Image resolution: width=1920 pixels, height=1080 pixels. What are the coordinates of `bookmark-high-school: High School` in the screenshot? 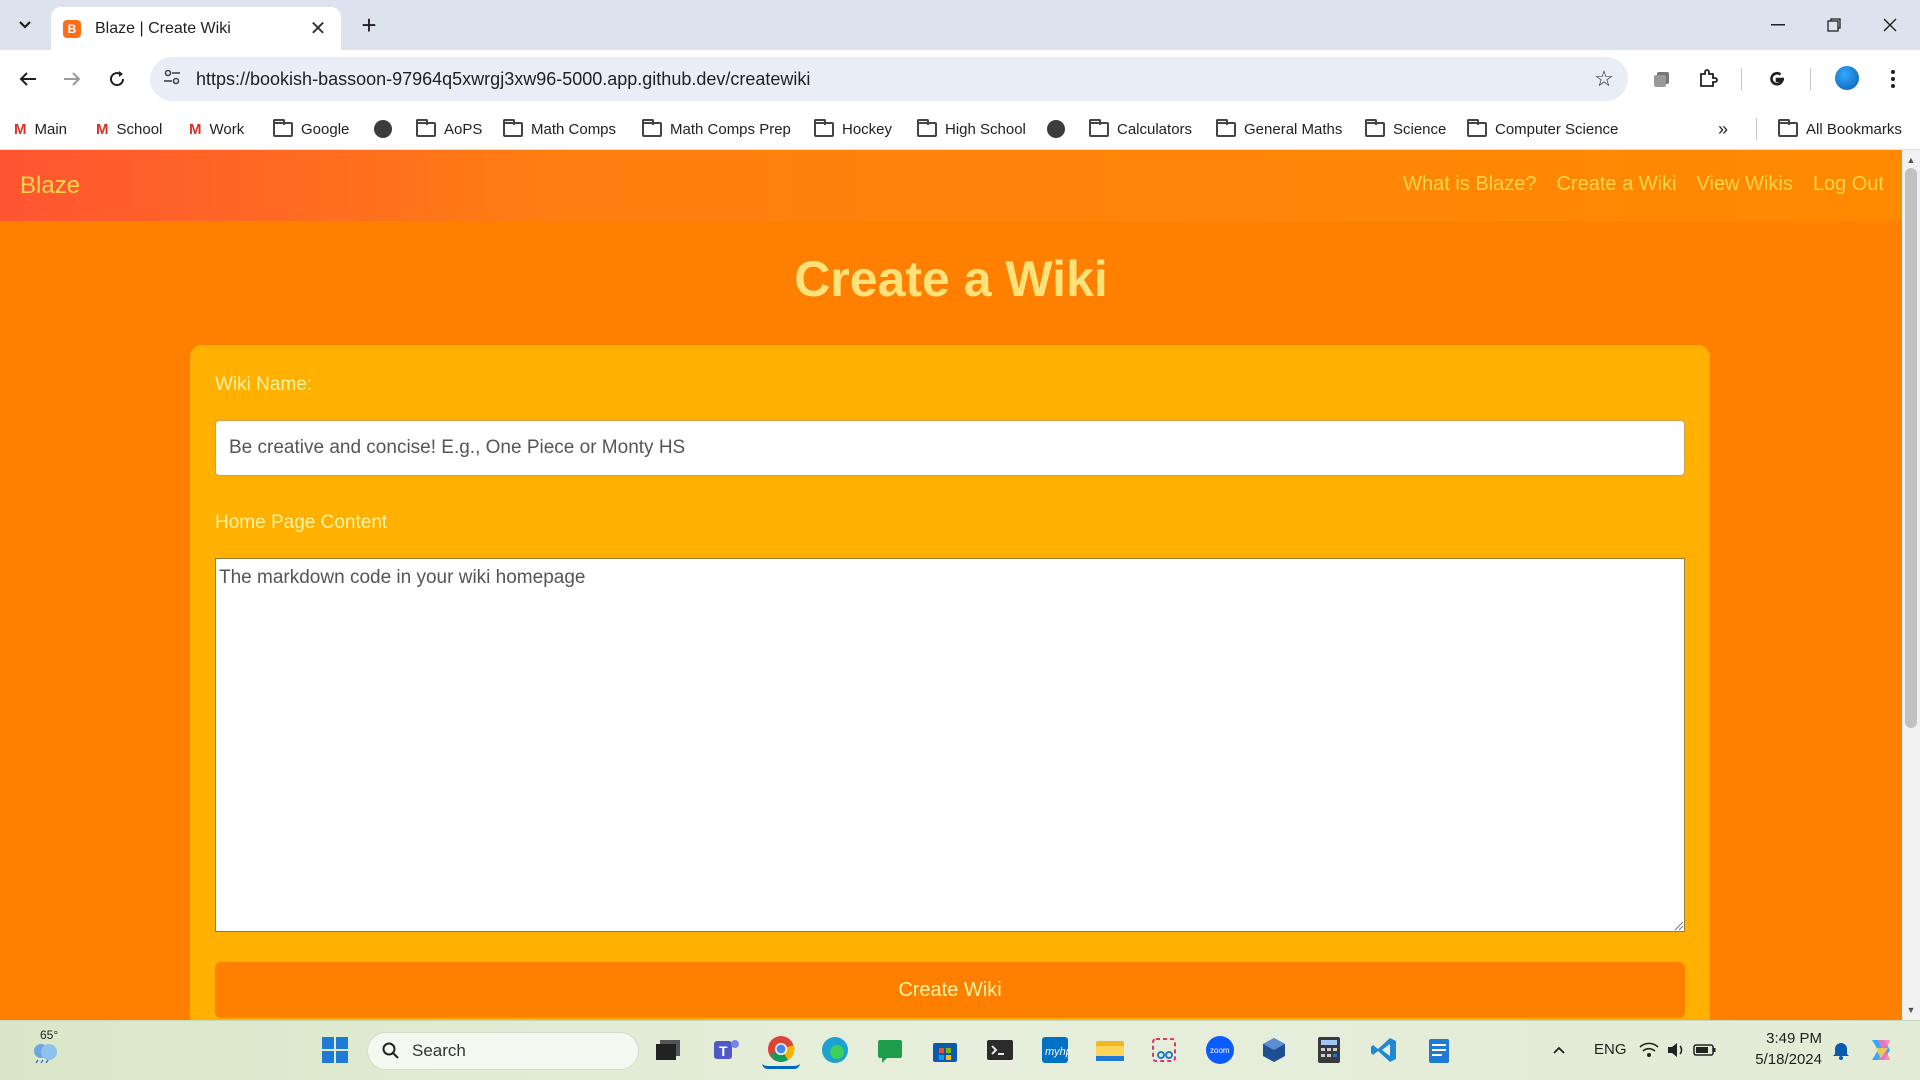 It's located at (971, 129).